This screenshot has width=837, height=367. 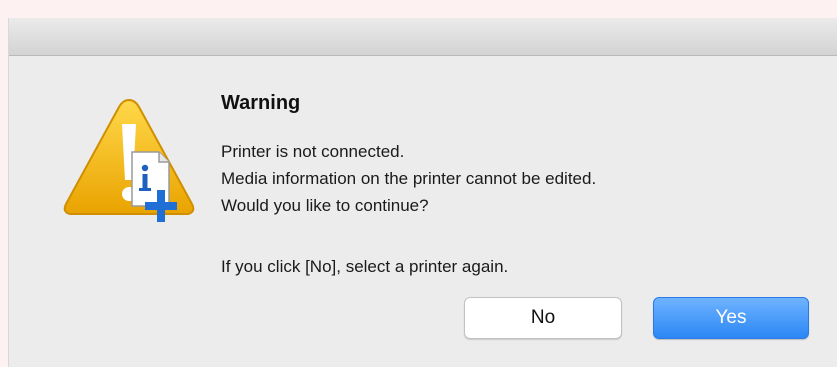 What do you see at coordinates (325, 205) in the screenshot?
I see `message-line-3: Would you like to continue?` at bounding box center [325, 205].